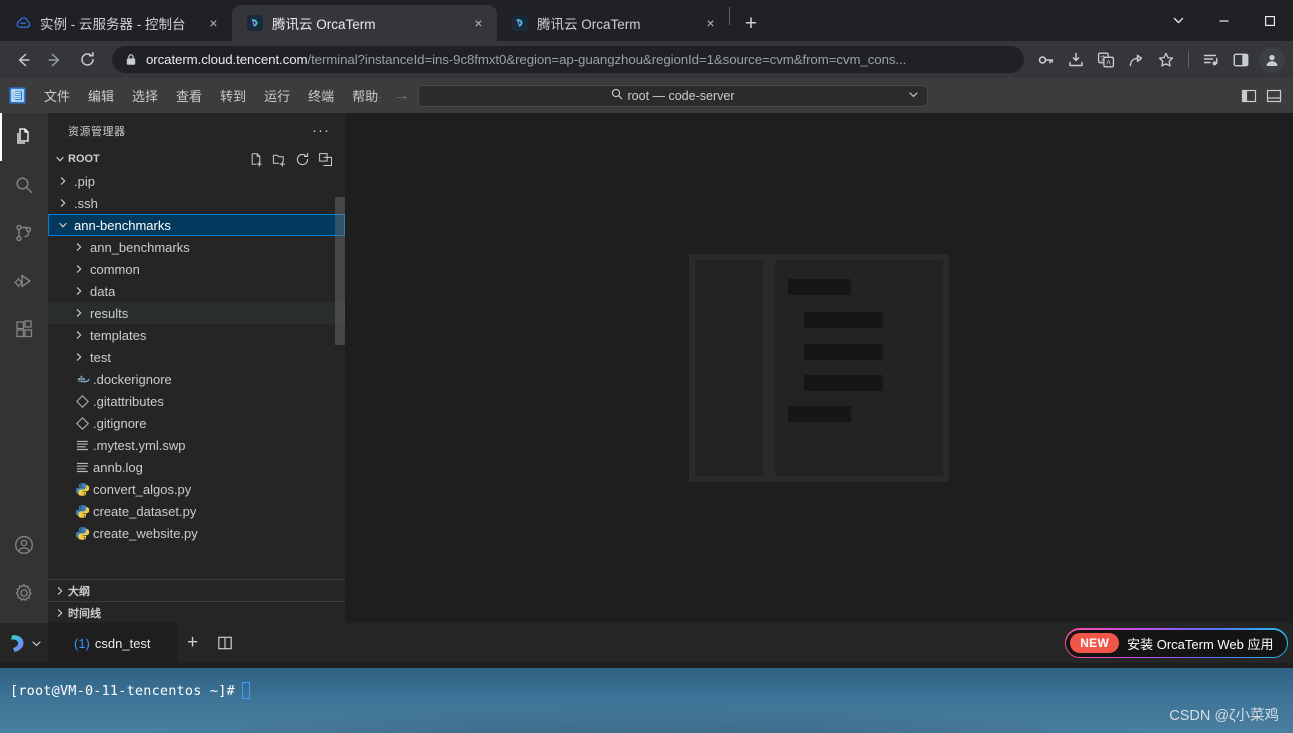  I want to click on bookmark-star-icon, so click(1166, 60).